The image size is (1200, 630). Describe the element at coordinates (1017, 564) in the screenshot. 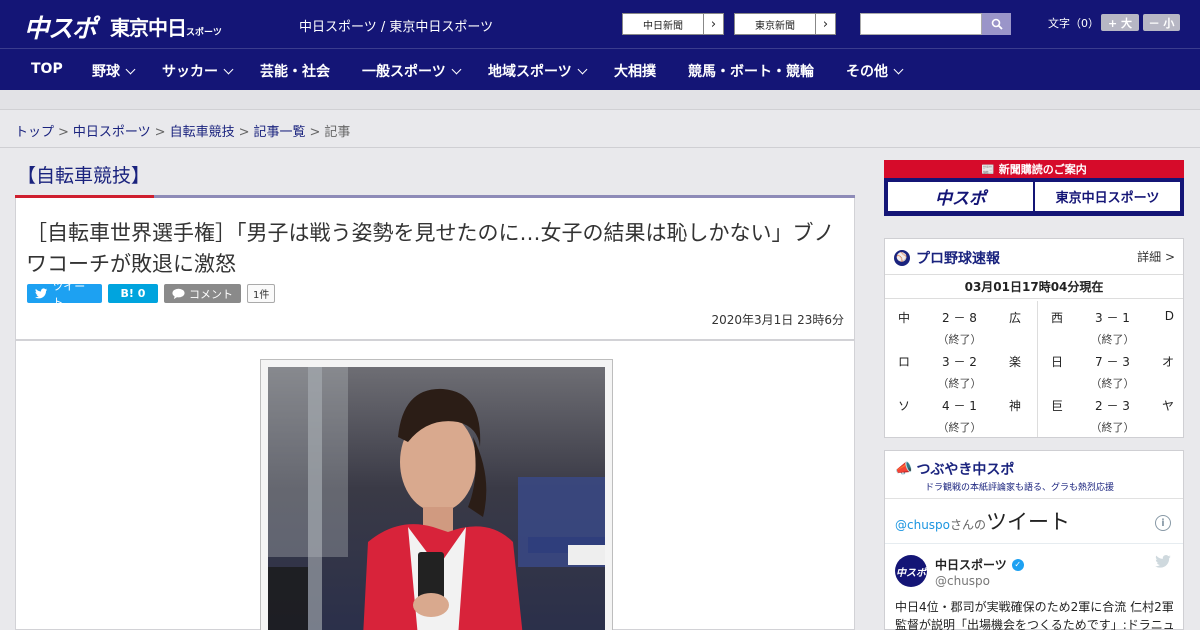

I see `verified-icon: ✓` at that location.